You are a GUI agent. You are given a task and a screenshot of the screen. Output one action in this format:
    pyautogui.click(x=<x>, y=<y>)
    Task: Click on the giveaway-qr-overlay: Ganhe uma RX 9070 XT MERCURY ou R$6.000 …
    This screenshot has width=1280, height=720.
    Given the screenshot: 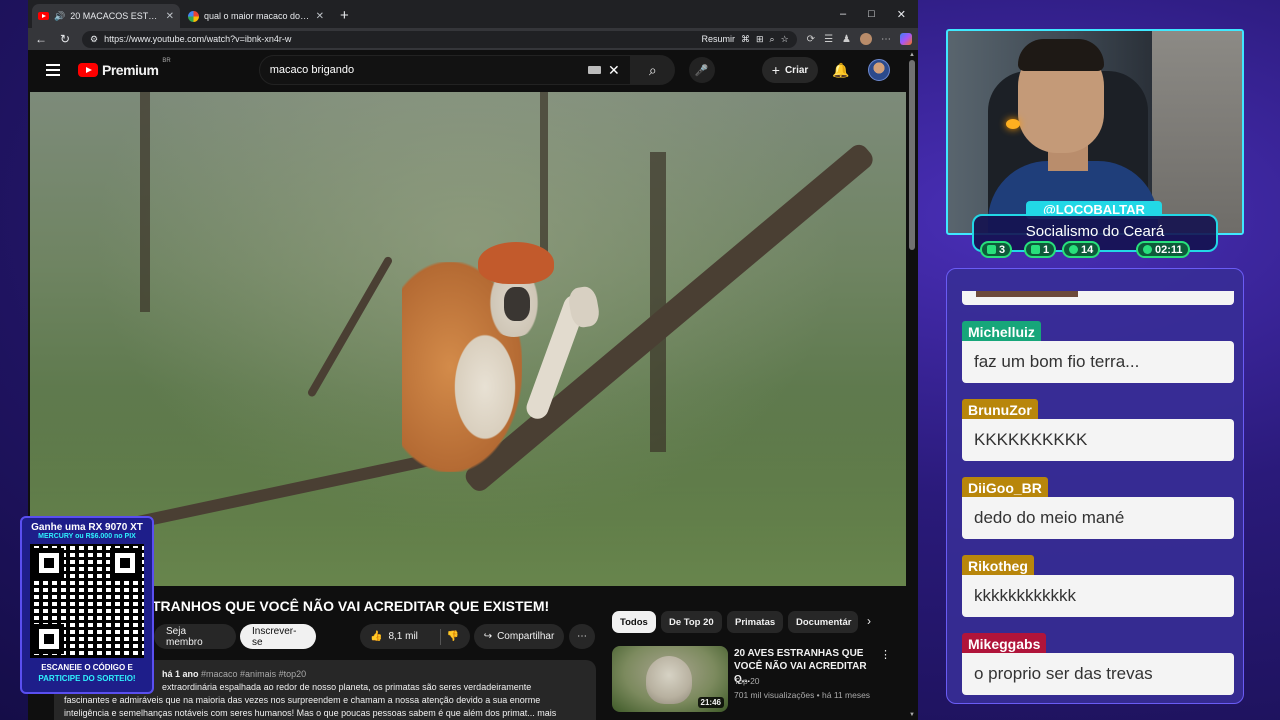 What is the action you would take?
    pyautogui.click(x=87, y=605)
    